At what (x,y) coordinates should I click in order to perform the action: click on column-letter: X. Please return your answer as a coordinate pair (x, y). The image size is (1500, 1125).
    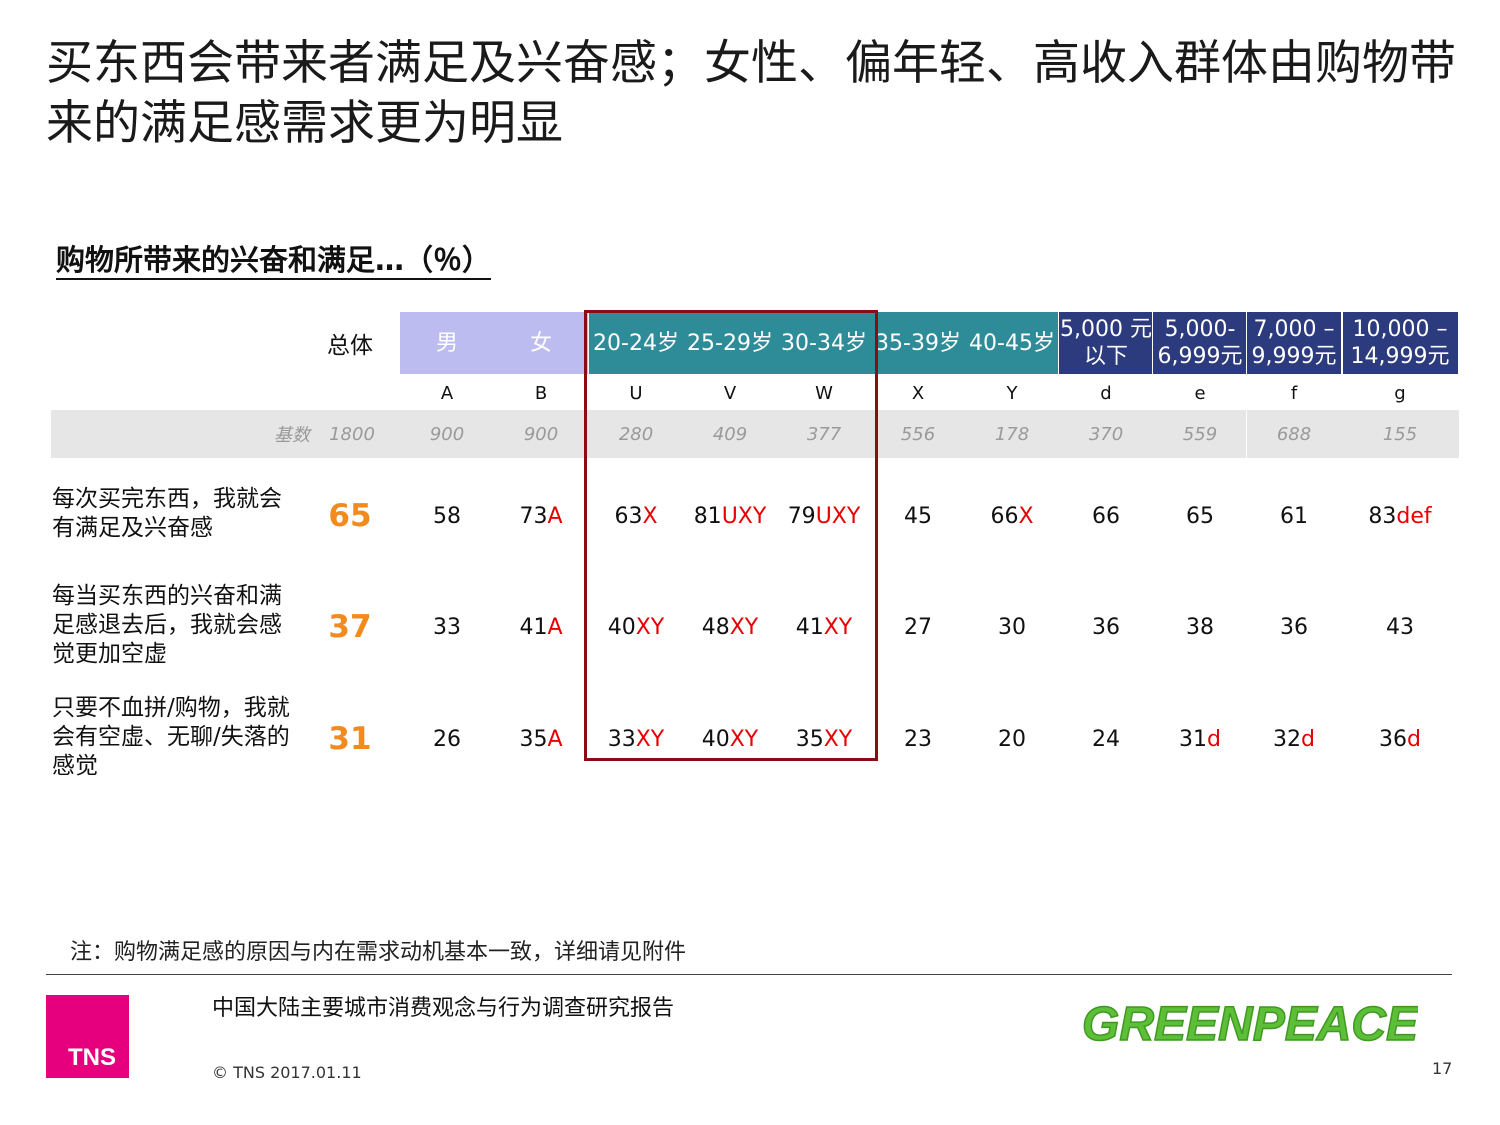
    Looking at the image, I should click on (918, 393).